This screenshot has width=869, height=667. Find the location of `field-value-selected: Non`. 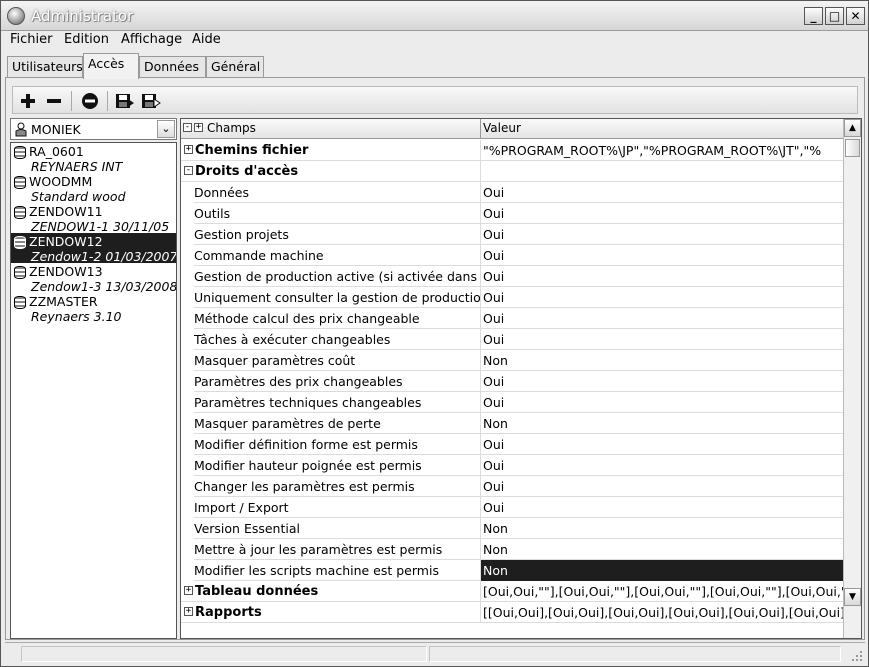

field-value-selected: Non is located at coordinates (662, 570).